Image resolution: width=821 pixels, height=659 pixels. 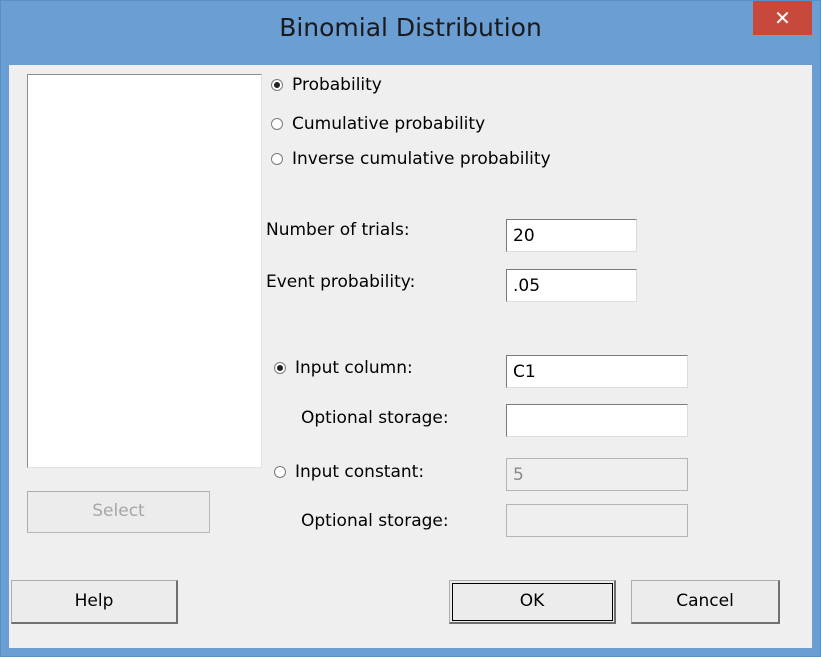 I want to click on input-constant-field: 5, so click(x=597, y=474).